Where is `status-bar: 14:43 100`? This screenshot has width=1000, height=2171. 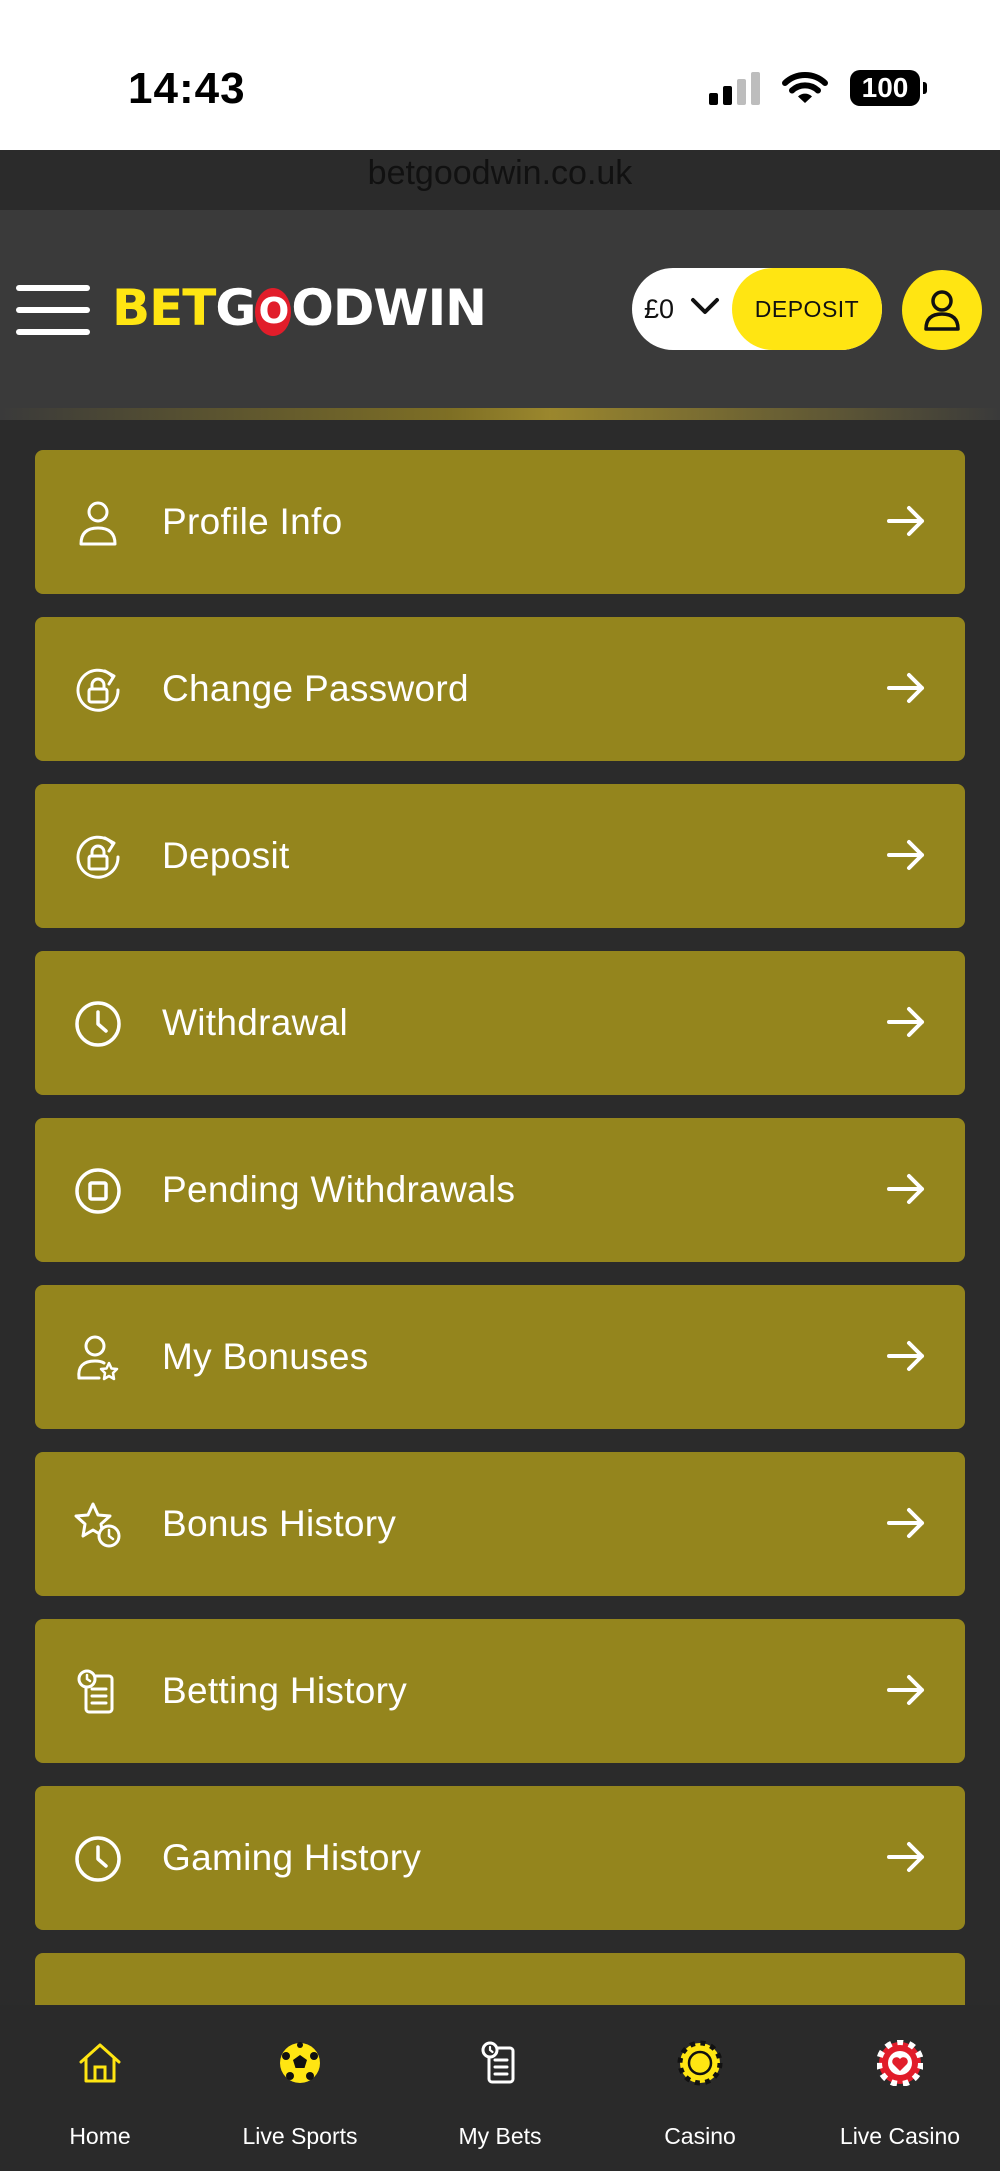 status-bar: 14:43 100 is located at coordinates (500, 75).